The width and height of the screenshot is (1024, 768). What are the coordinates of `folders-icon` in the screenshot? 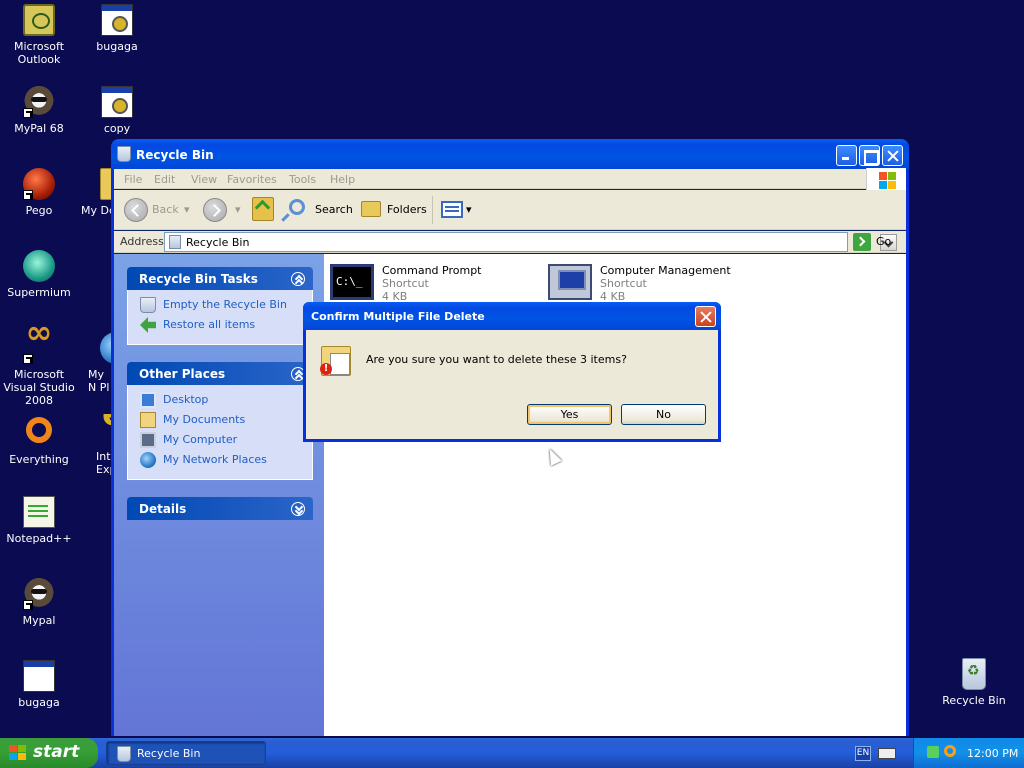 It's located at (371, 209).